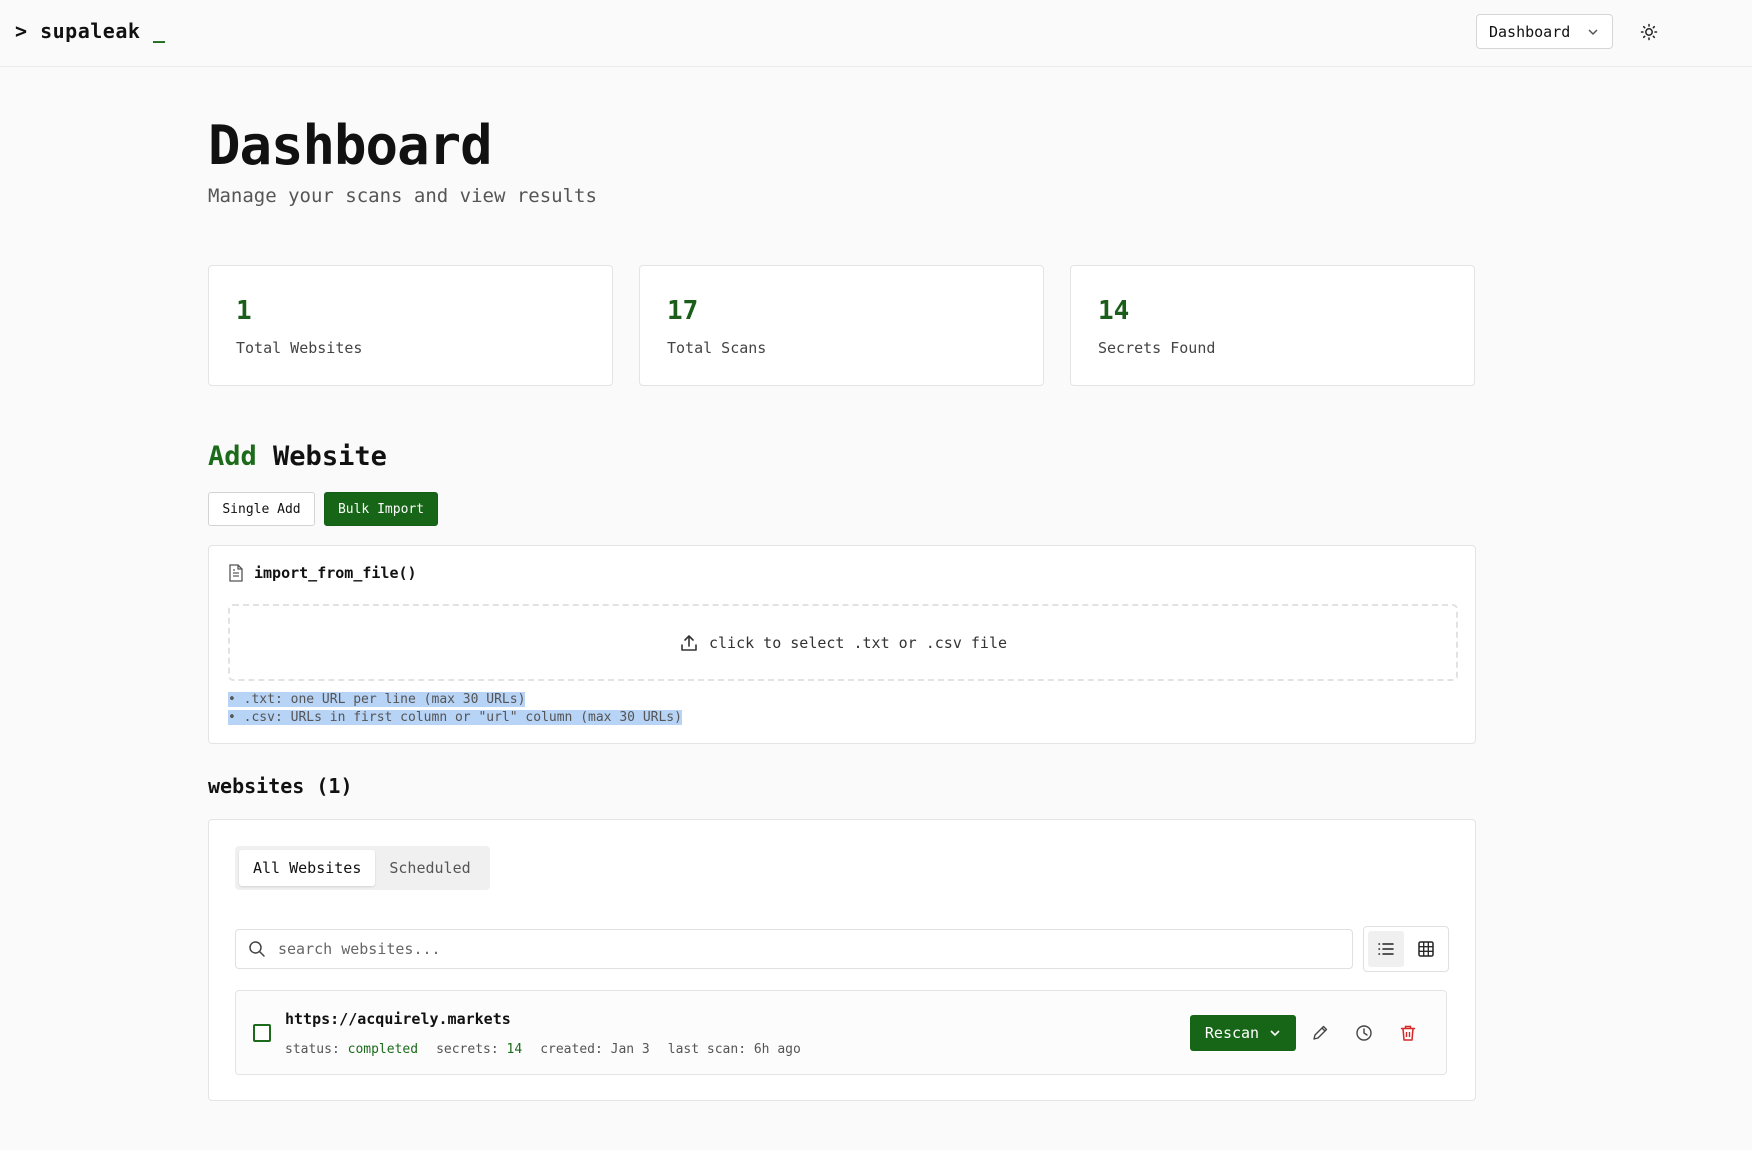  I want to click on nav-select-value: Dashboard, so click(1530, 31).